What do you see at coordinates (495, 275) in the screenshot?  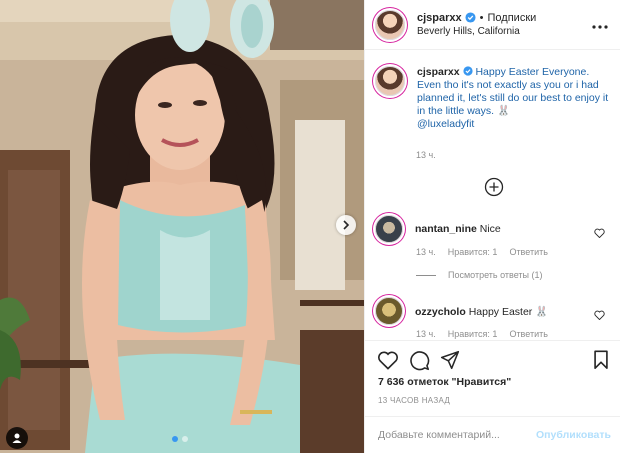 I see `view-replies-label: Посмотреть ответы (1)` at bounding box center [495, 275].